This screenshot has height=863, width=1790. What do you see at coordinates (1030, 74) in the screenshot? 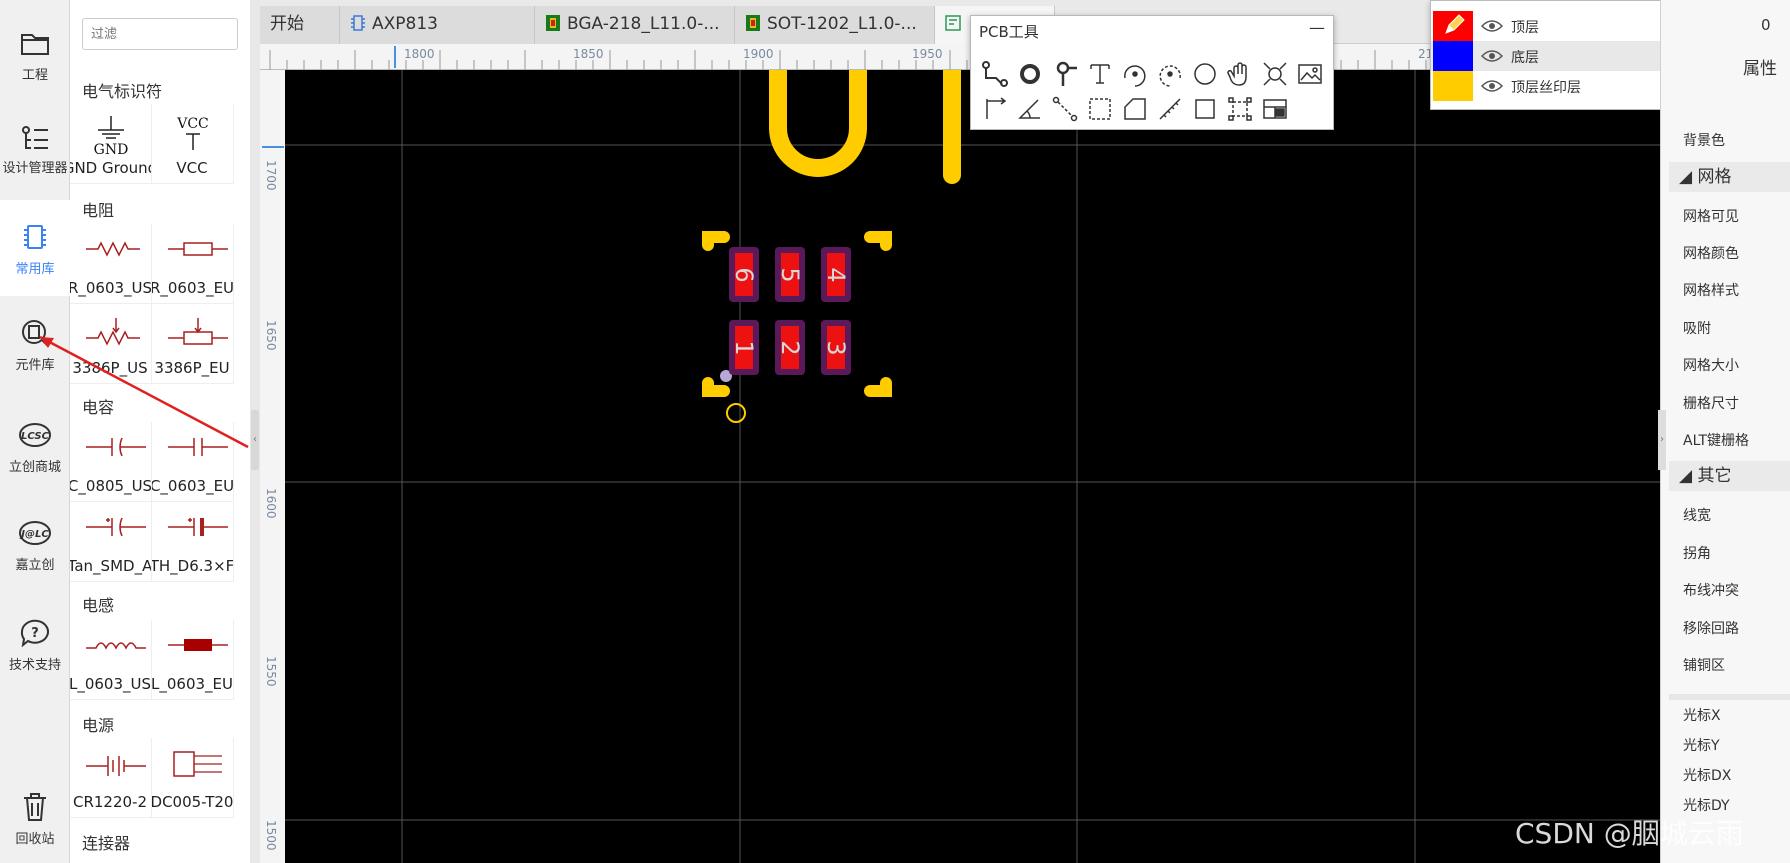
I see `pad-icon` at bounding box center [1030, 74].